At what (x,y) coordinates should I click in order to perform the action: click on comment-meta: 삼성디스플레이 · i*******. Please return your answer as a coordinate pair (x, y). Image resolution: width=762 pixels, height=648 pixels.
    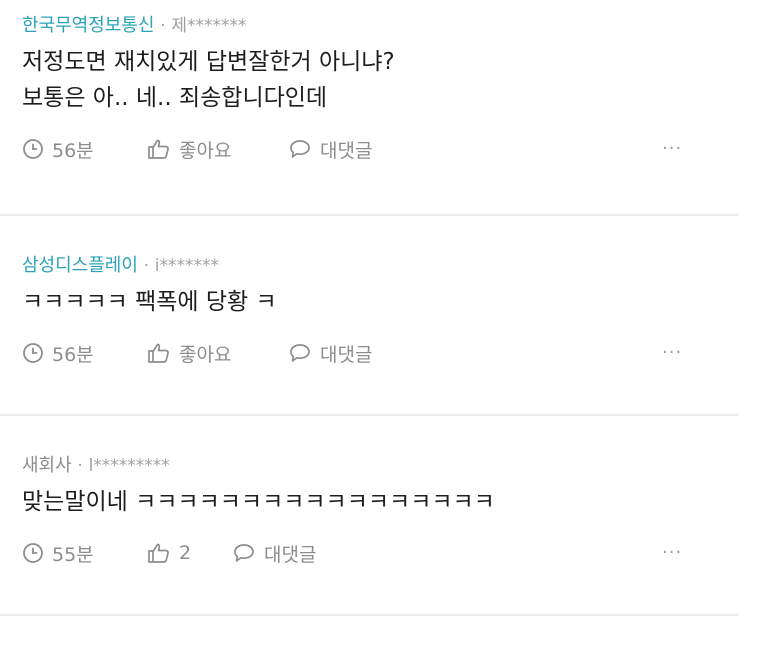
    Looking at the image, I should click on (380, 266).